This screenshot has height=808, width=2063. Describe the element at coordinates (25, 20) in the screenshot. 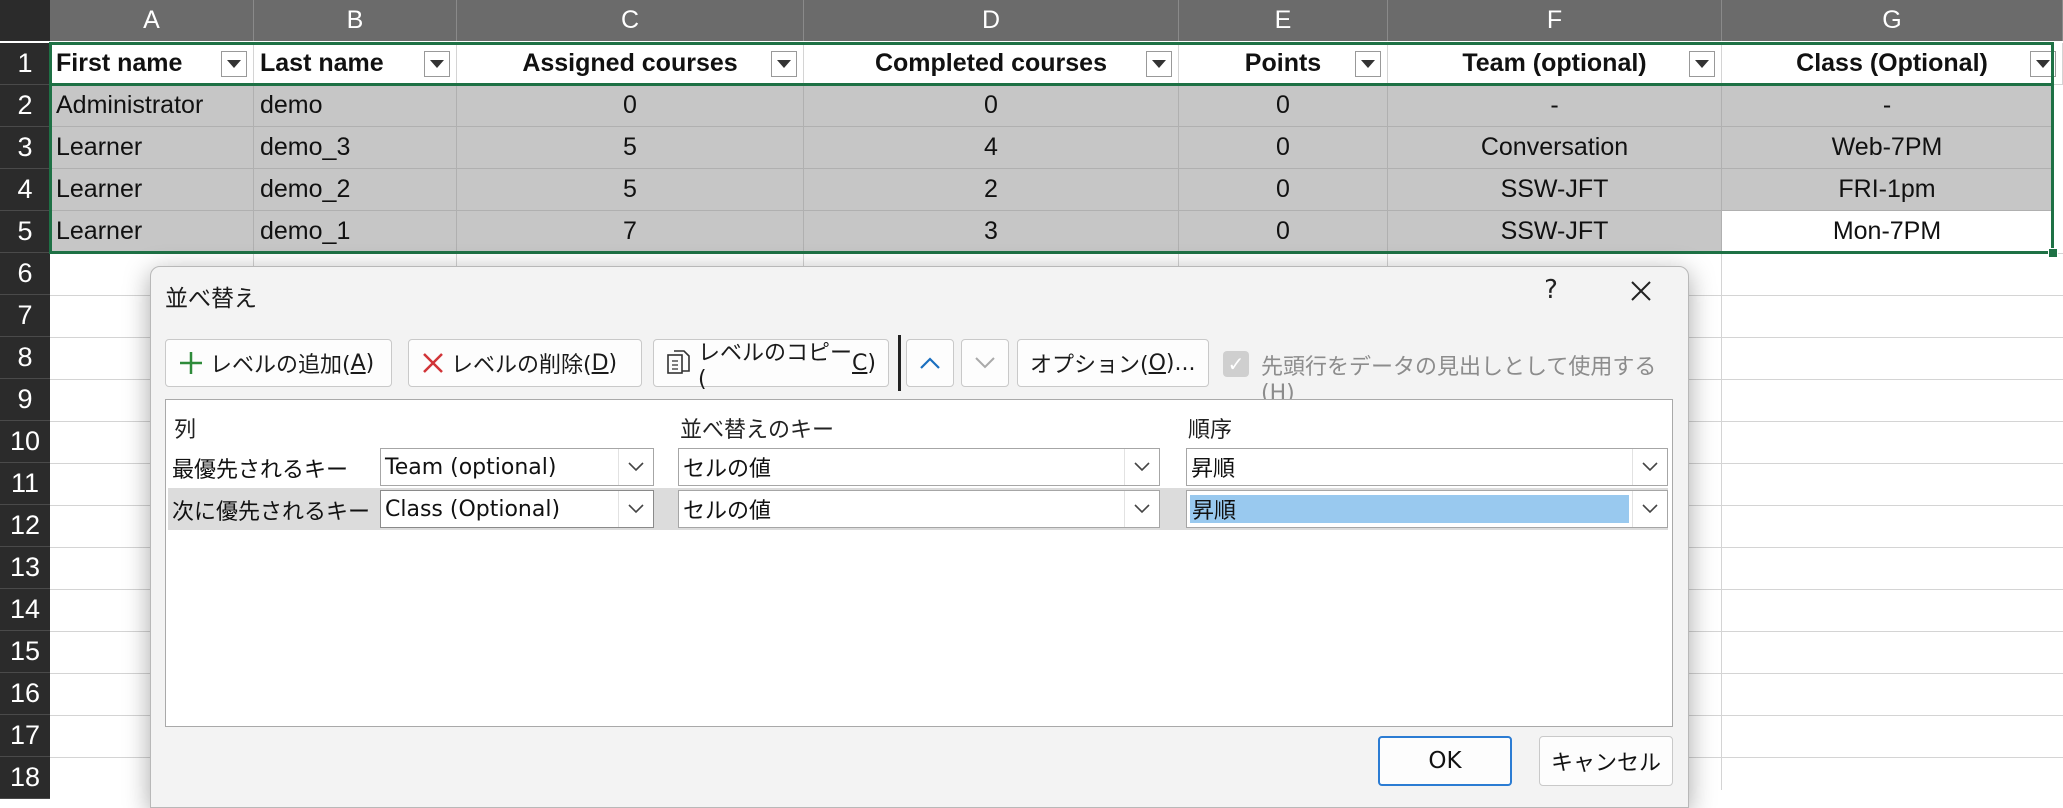

I see `select-all-corner` at that location.